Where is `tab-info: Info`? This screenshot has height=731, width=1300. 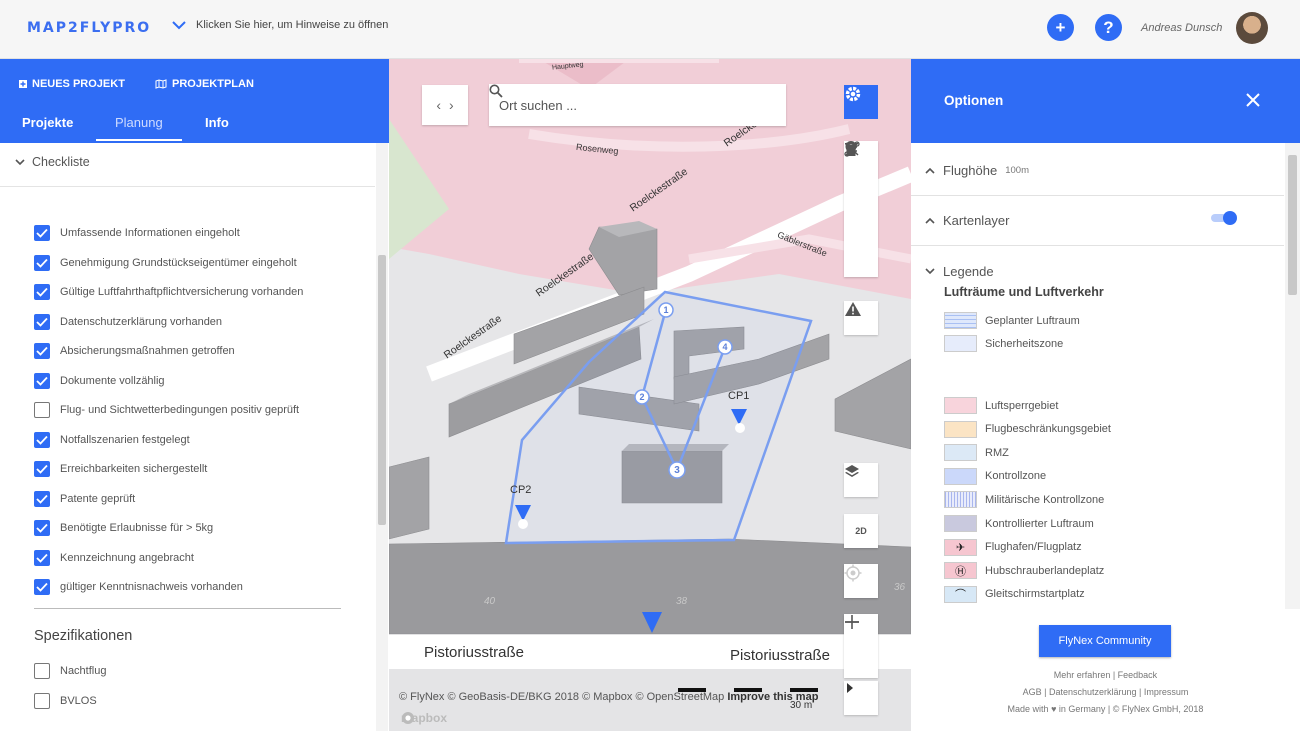 tab-info: Info is located at coordinates (217, 122).